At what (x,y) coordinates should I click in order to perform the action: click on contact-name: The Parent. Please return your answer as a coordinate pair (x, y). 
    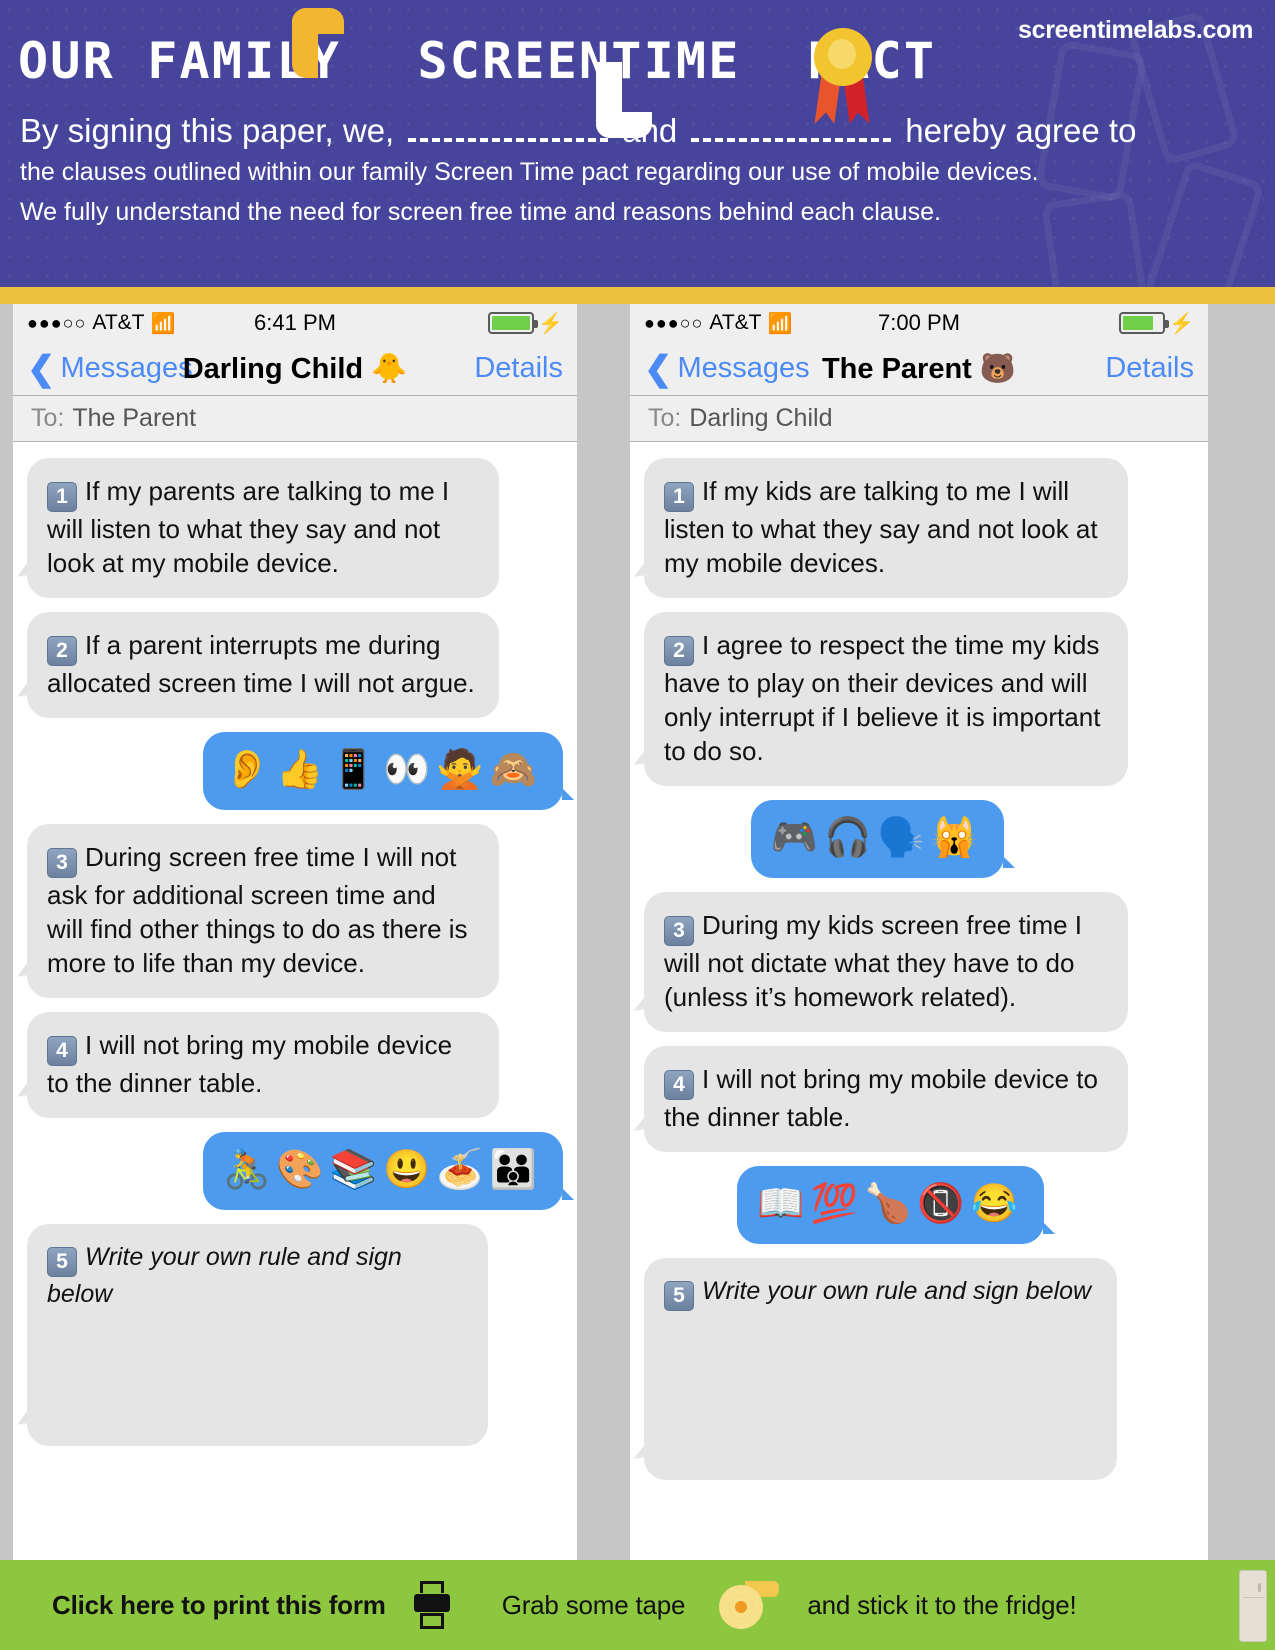
    Looking at the image, I should click on (896, 368).